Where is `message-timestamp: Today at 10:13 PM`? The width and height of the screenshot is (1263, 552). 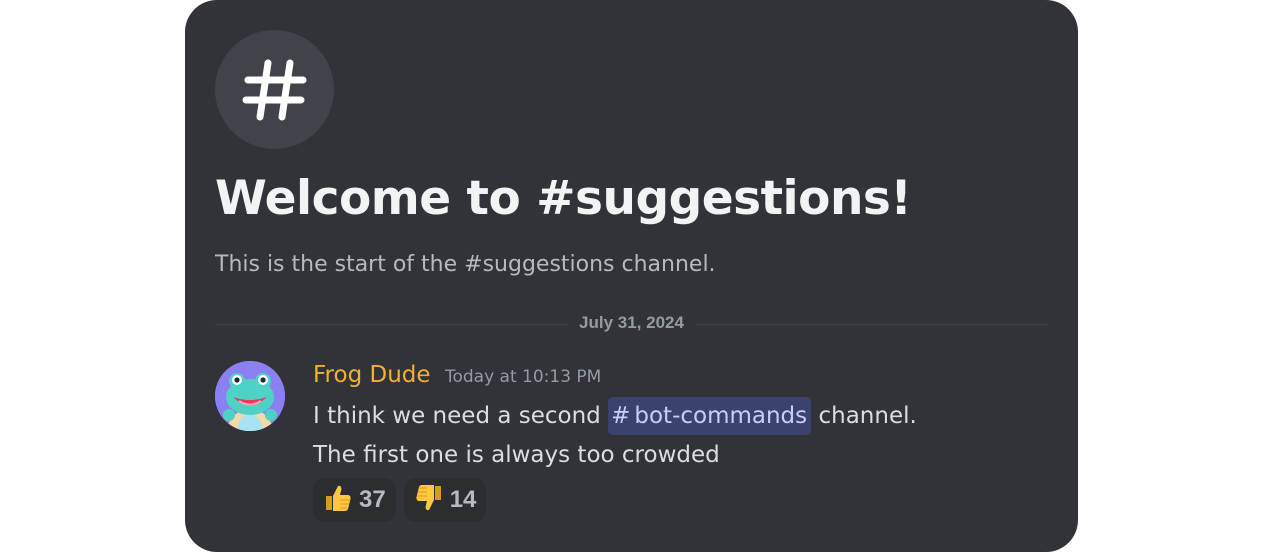 message-timestamp: Today at 10:13 PM is located at coordinates (523, 377).